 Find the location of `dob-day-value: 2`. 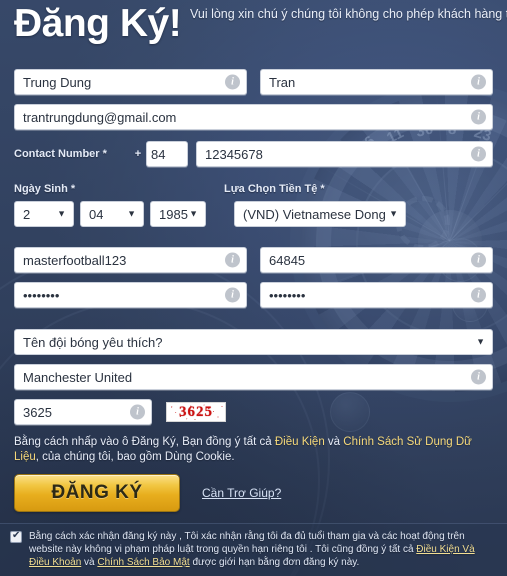

dob-day-value: 2 is located at coordinates (27, 214).